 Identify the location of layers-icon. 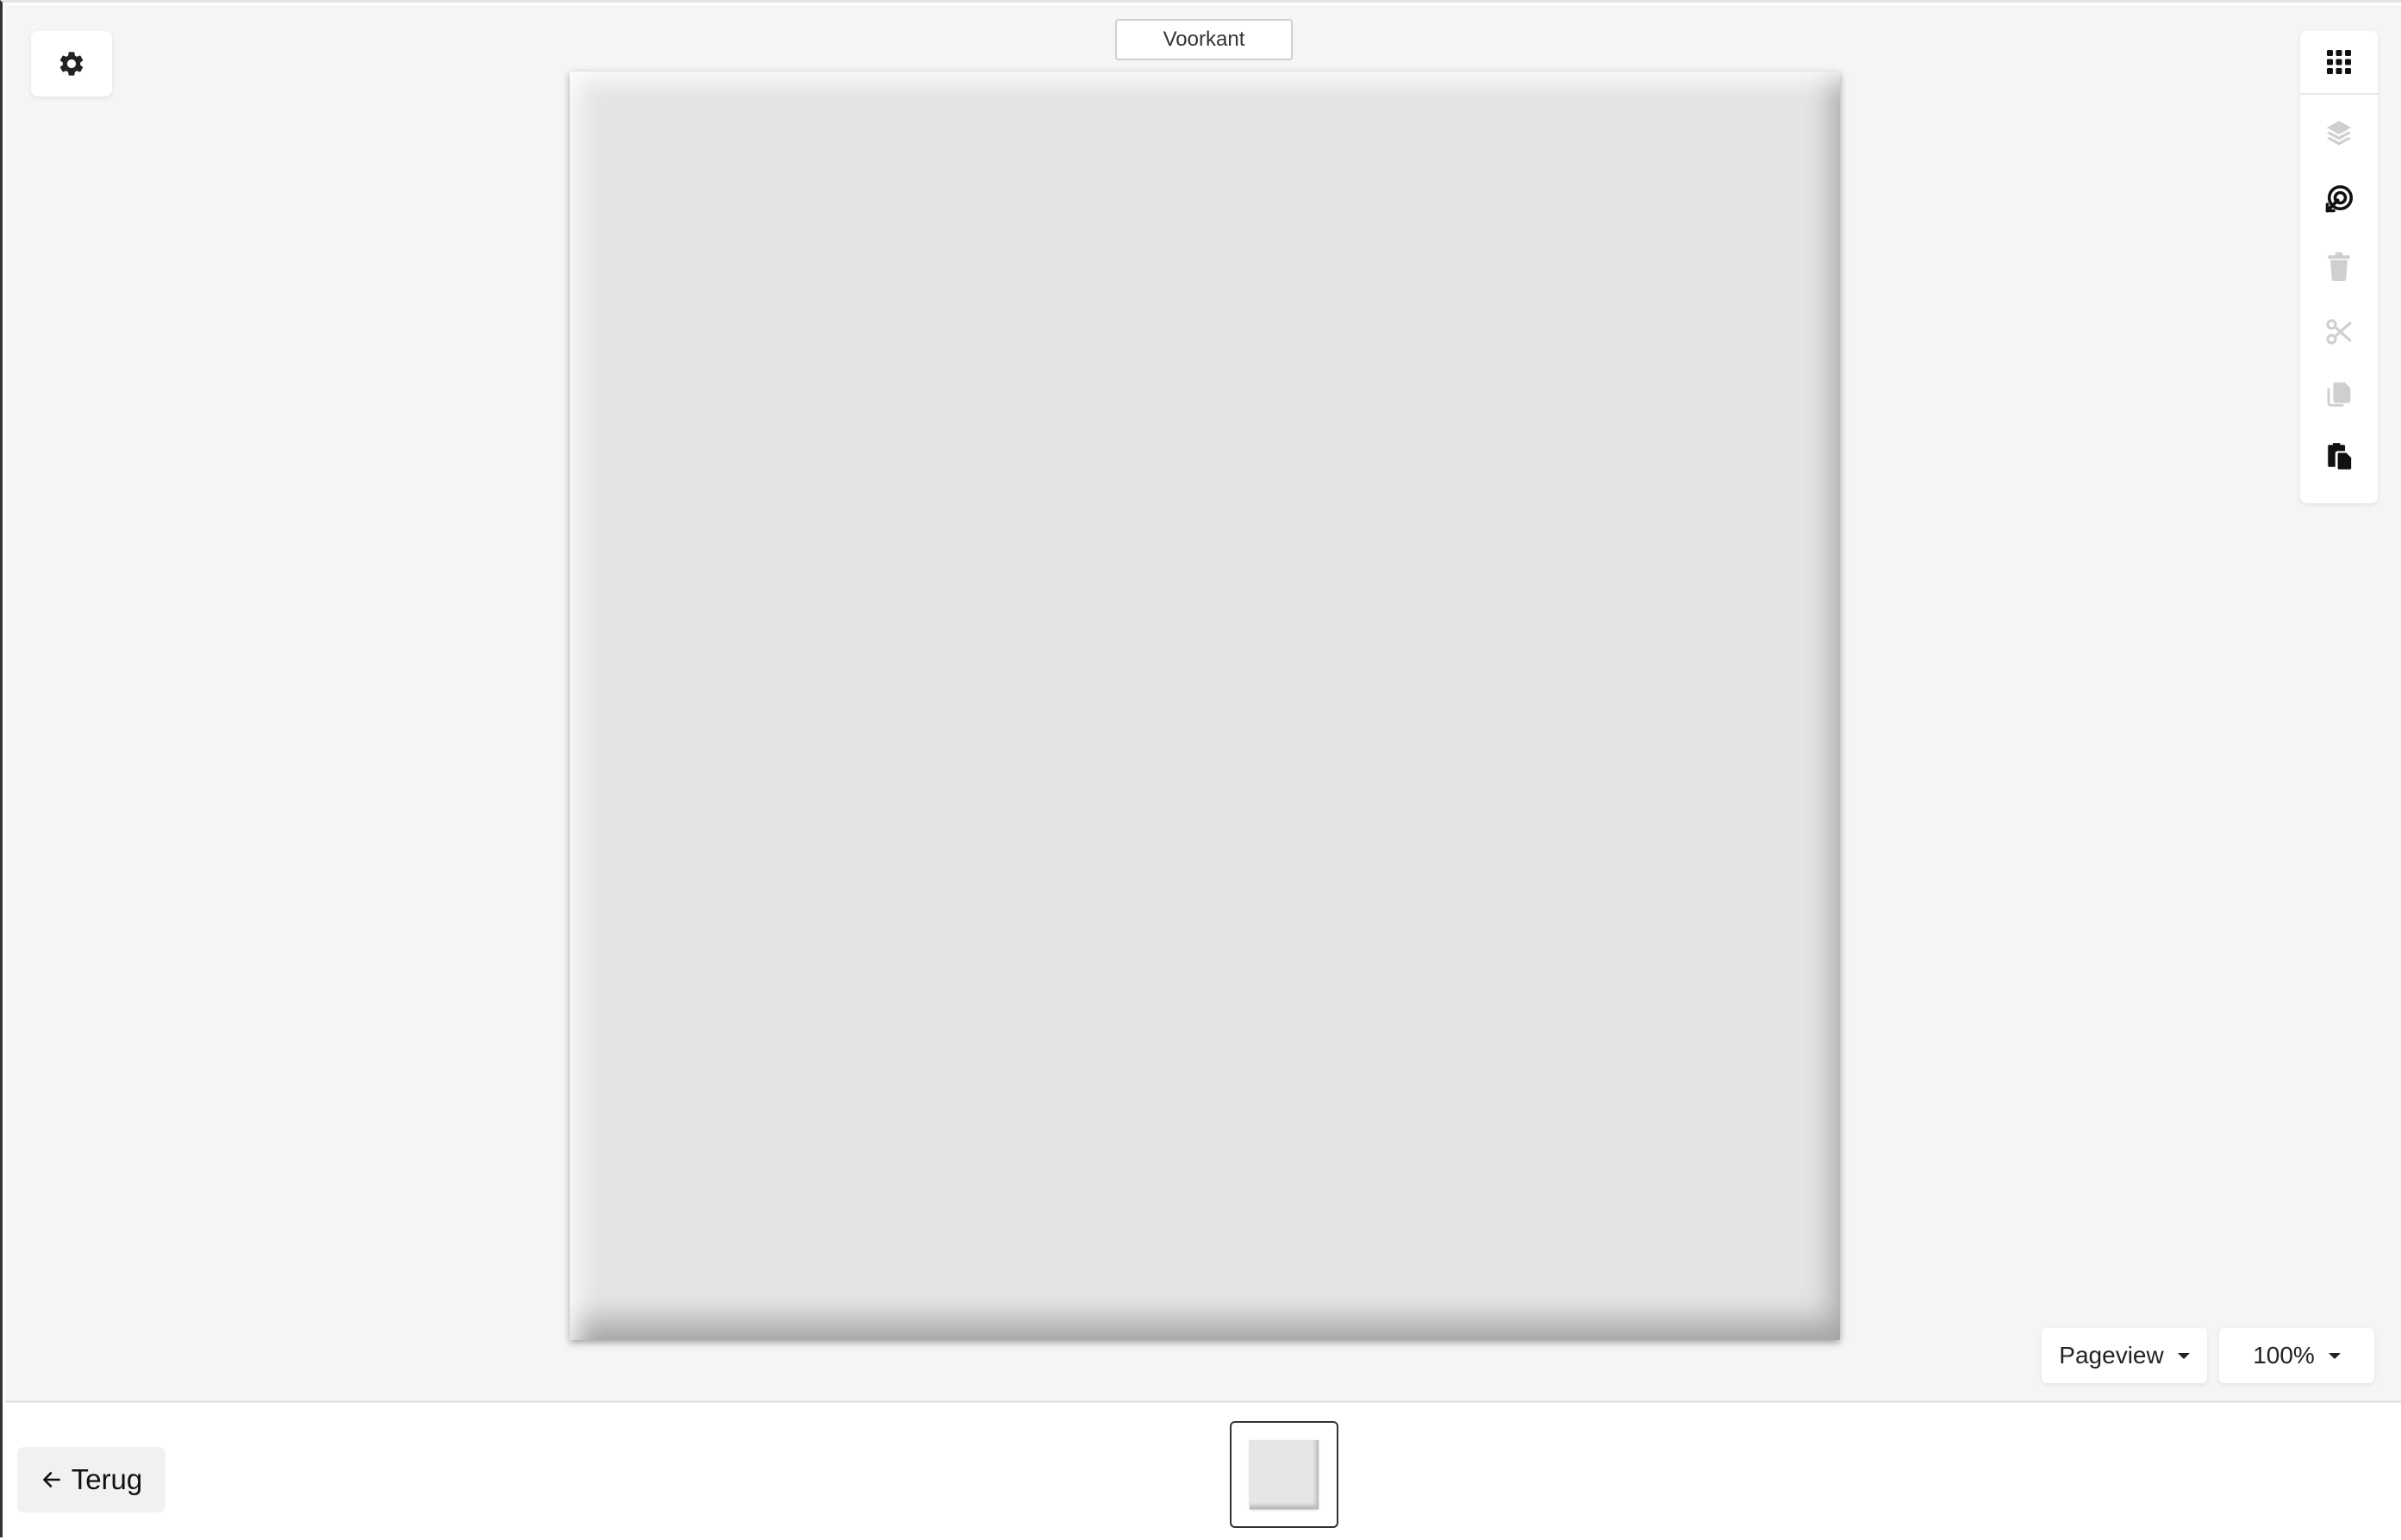
(2339, 133).